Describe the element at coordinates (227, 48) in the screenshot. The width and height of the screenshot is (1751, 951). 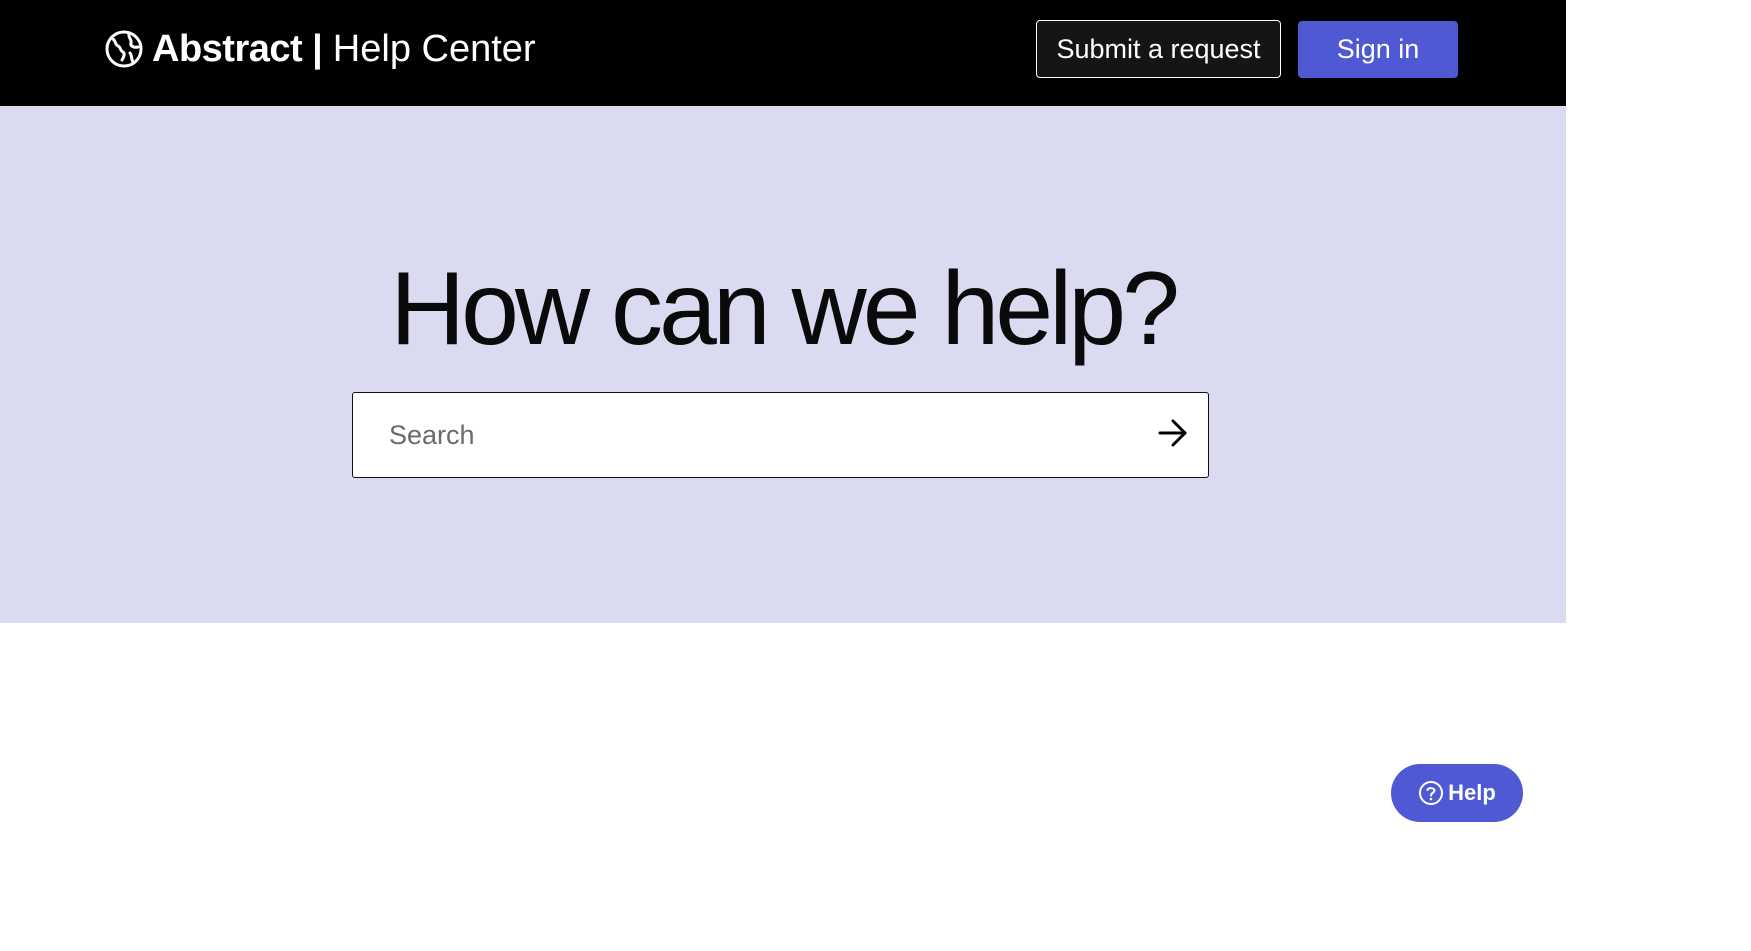
I see `brand-name: Abstract` at that location.